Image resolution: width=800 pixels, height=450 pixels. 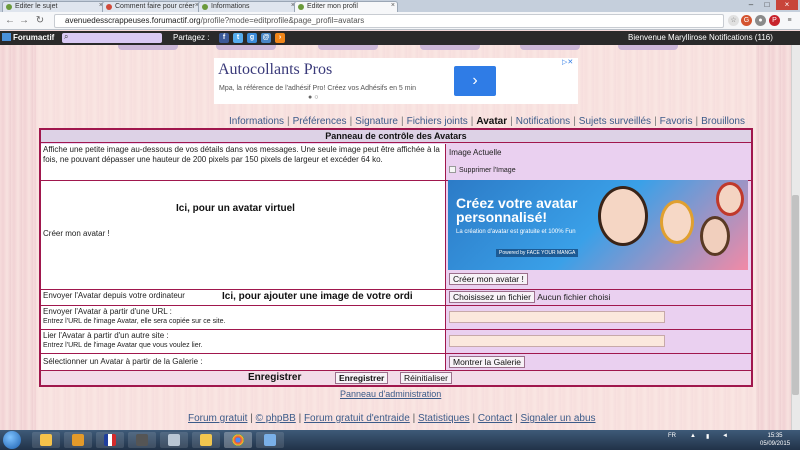 I want to click on start-button-icon, so click(x=12, y=440).